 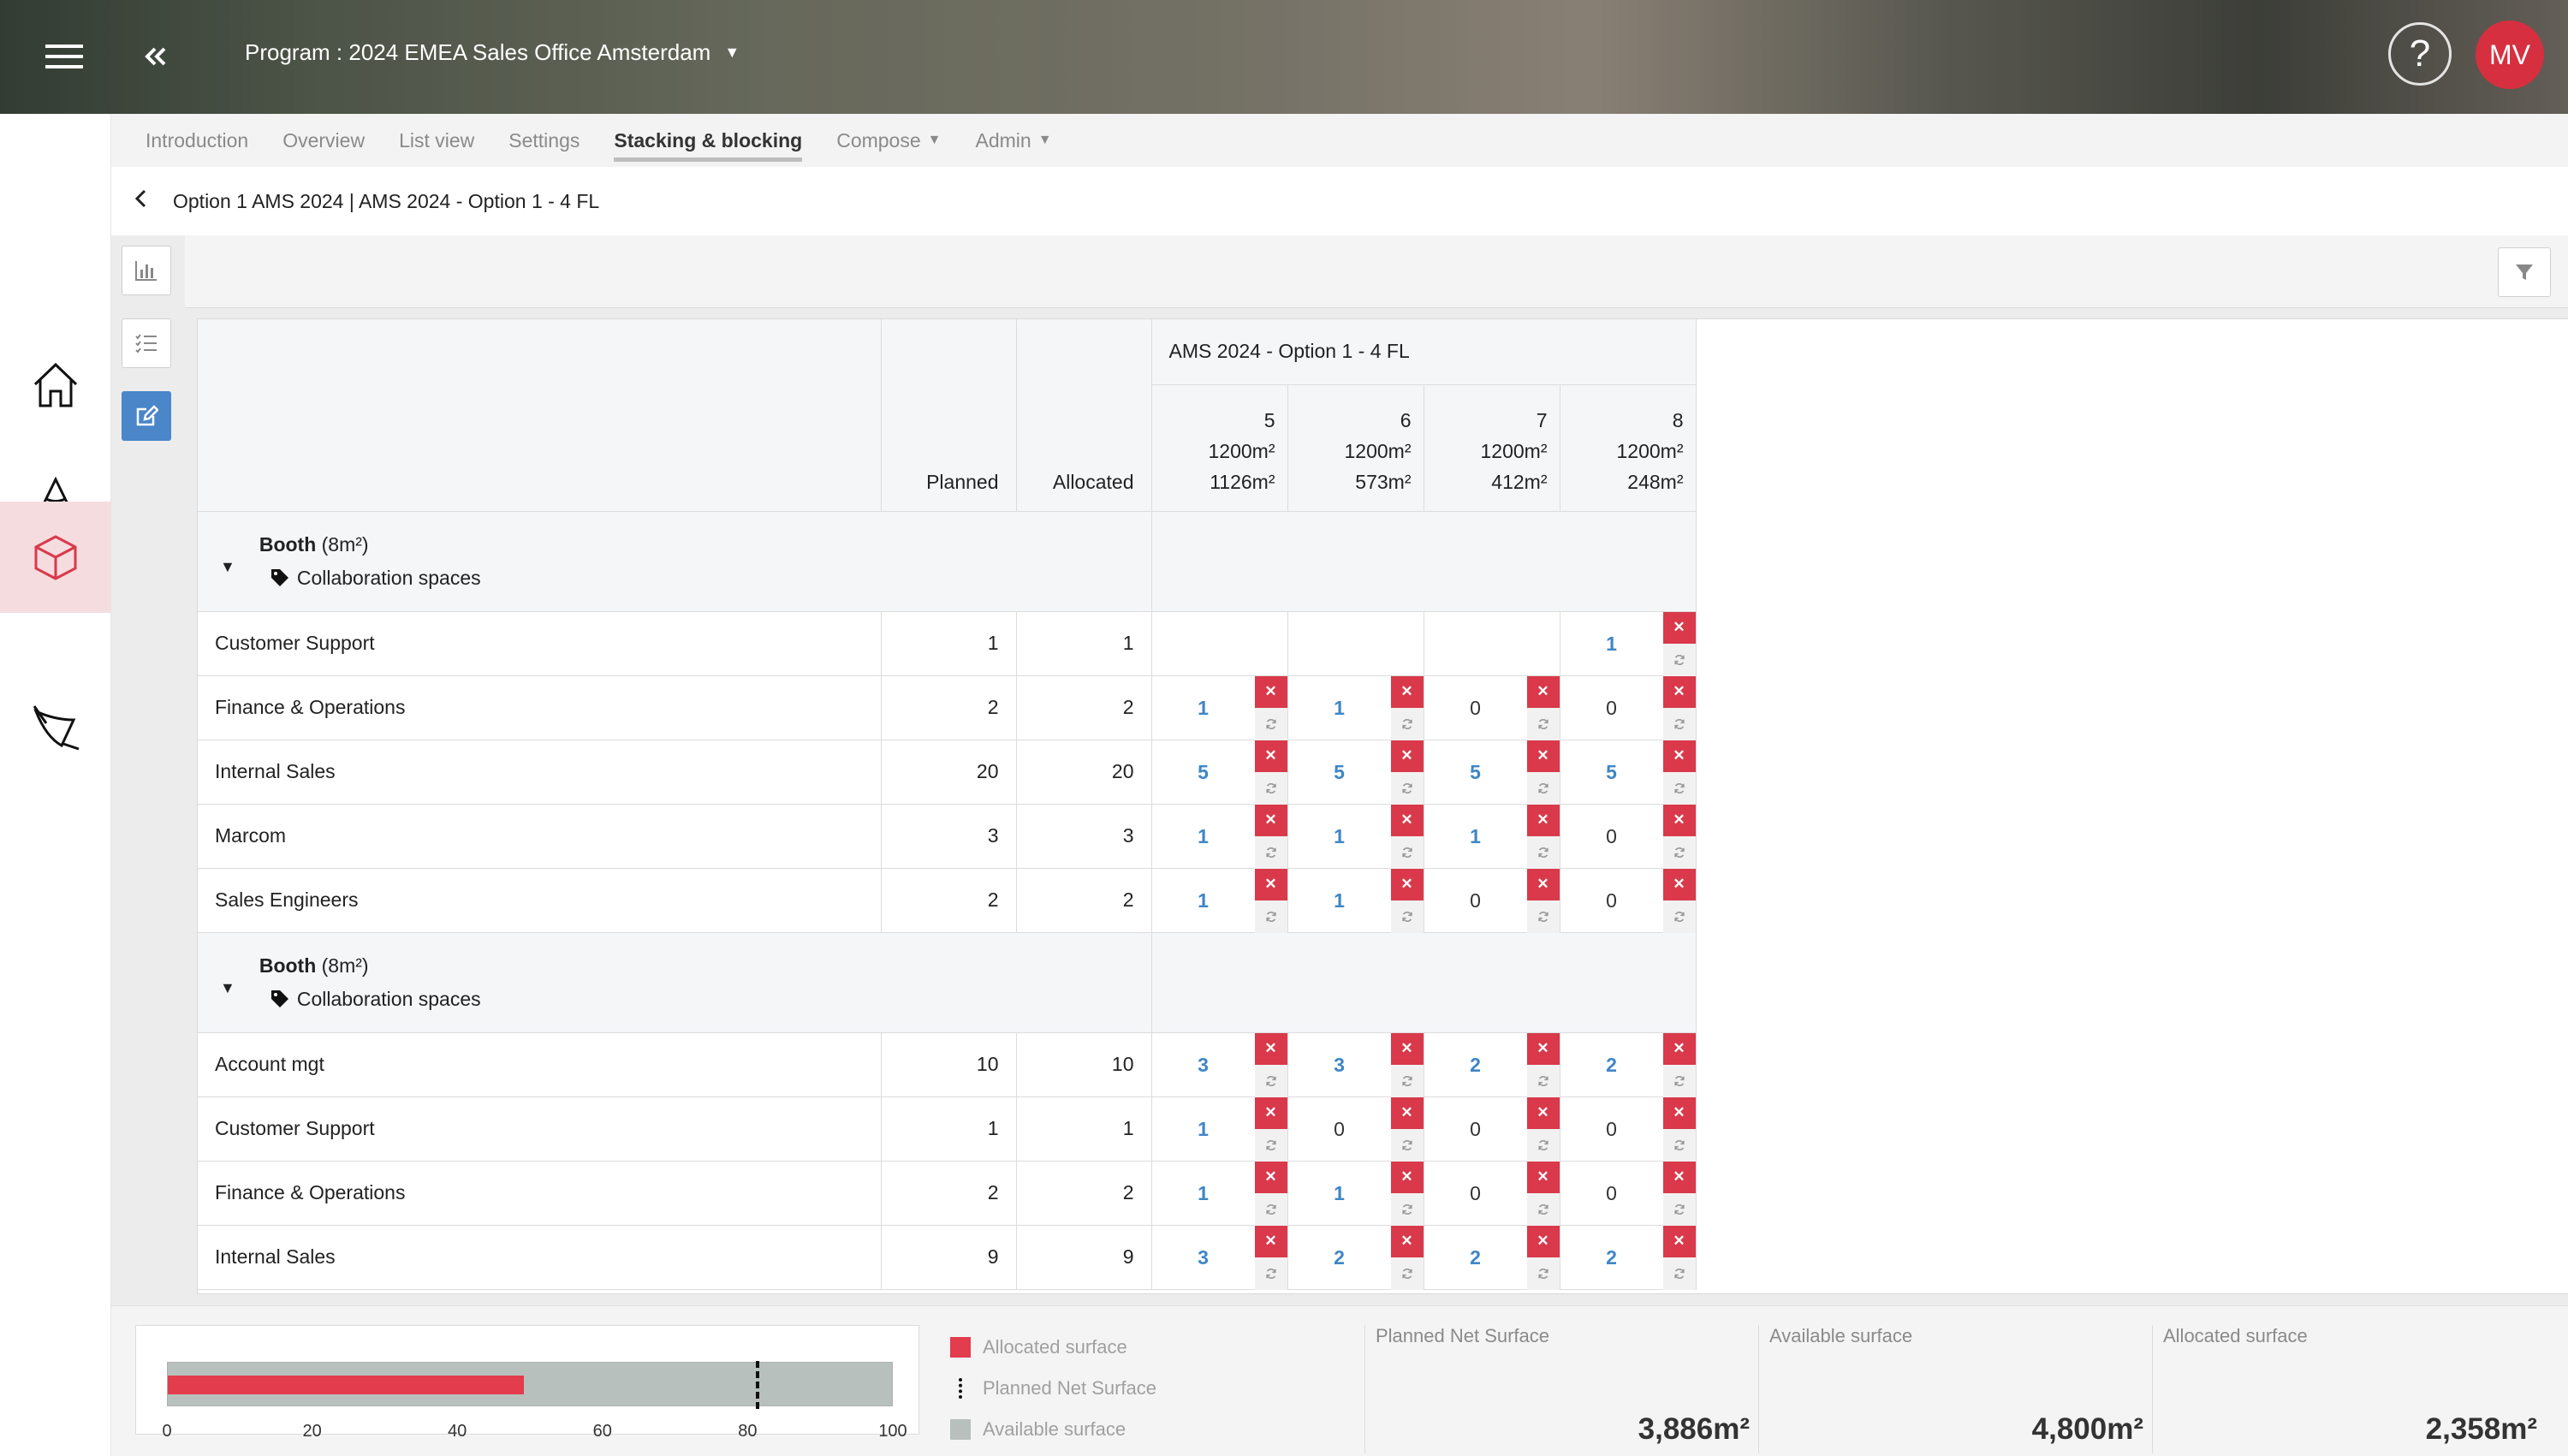 What do you see at coordinates (2524, 272) in the screenshot?
I see `filter-button` at bounding box center [2524, 272].